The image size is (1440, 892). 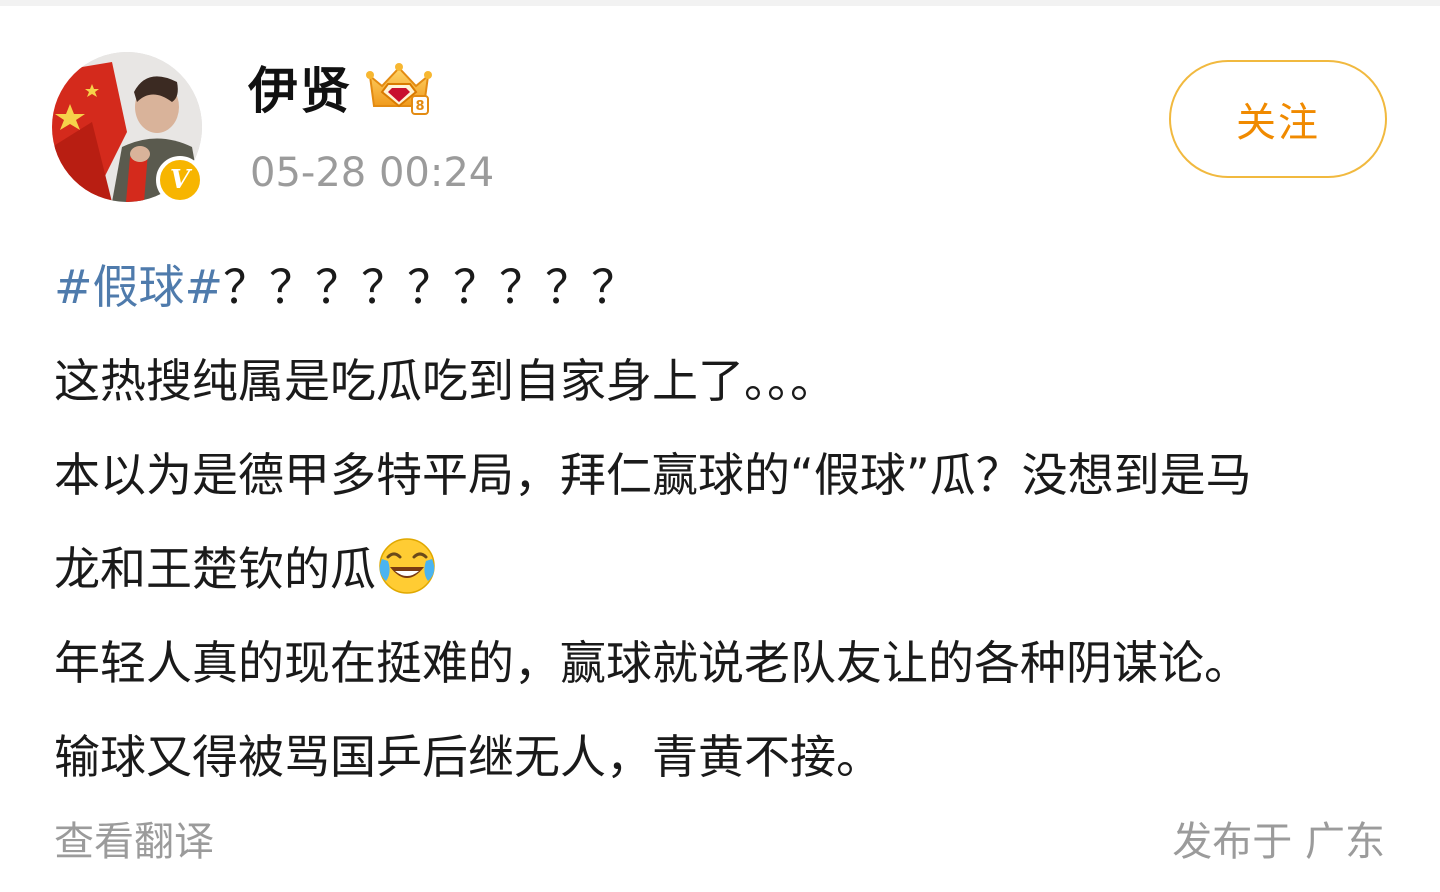 What do you see at coordinates (724, 569) in the screenshot?
I see `content-line-4: 龙和王楚钦的瓜` at bounding box center [724, 569].